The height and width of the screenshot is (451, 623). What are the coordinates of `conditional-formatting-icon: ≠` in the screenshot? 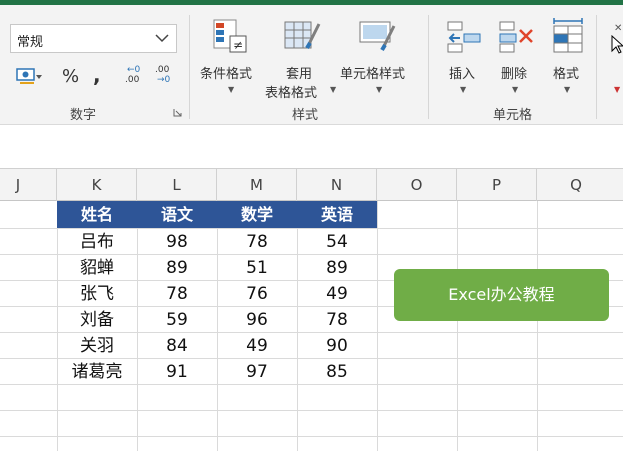 It's located at (230, 36).